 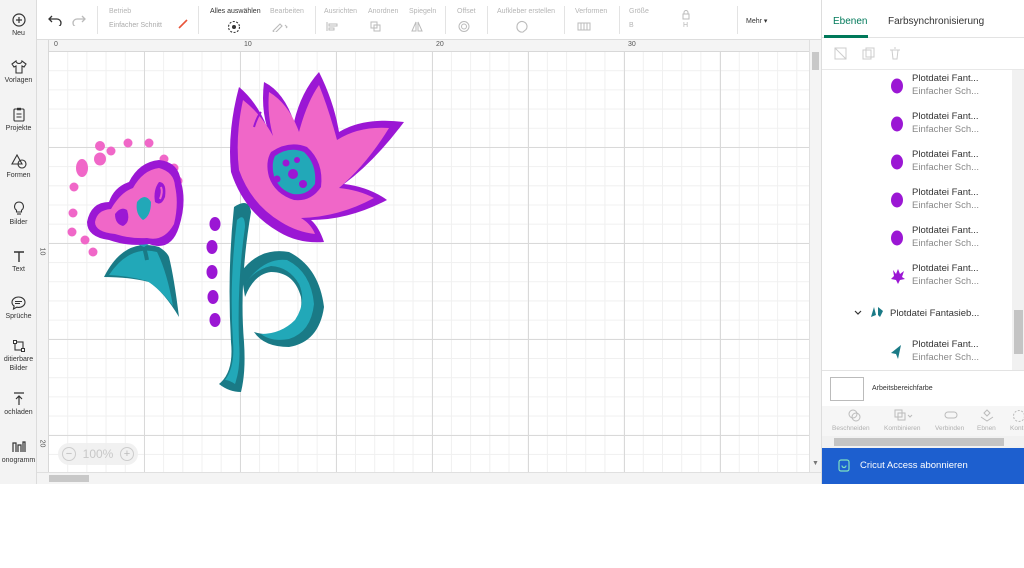 I want to click on subscribe-banner: Cricut Access abonnieren, so click(x=923, y=466).